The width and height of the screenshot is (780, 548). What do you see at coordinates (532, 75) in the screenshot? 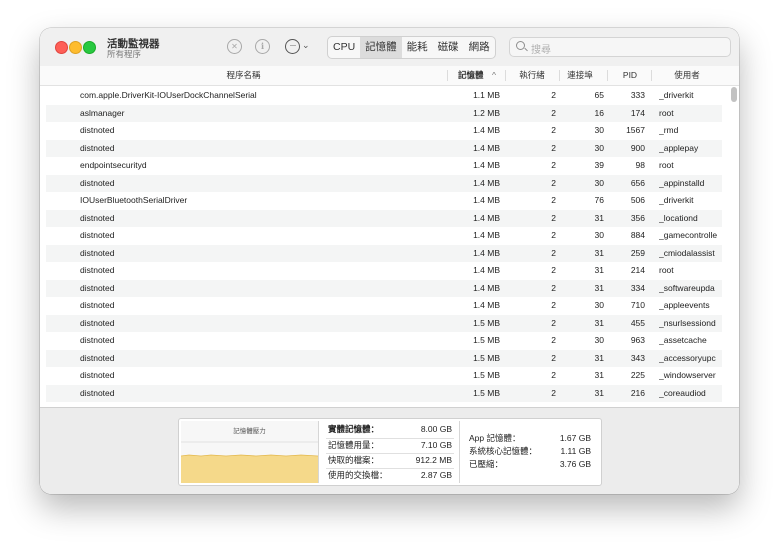
I see `column-header-threads: 執行緒` at bounding box center [532, 75].